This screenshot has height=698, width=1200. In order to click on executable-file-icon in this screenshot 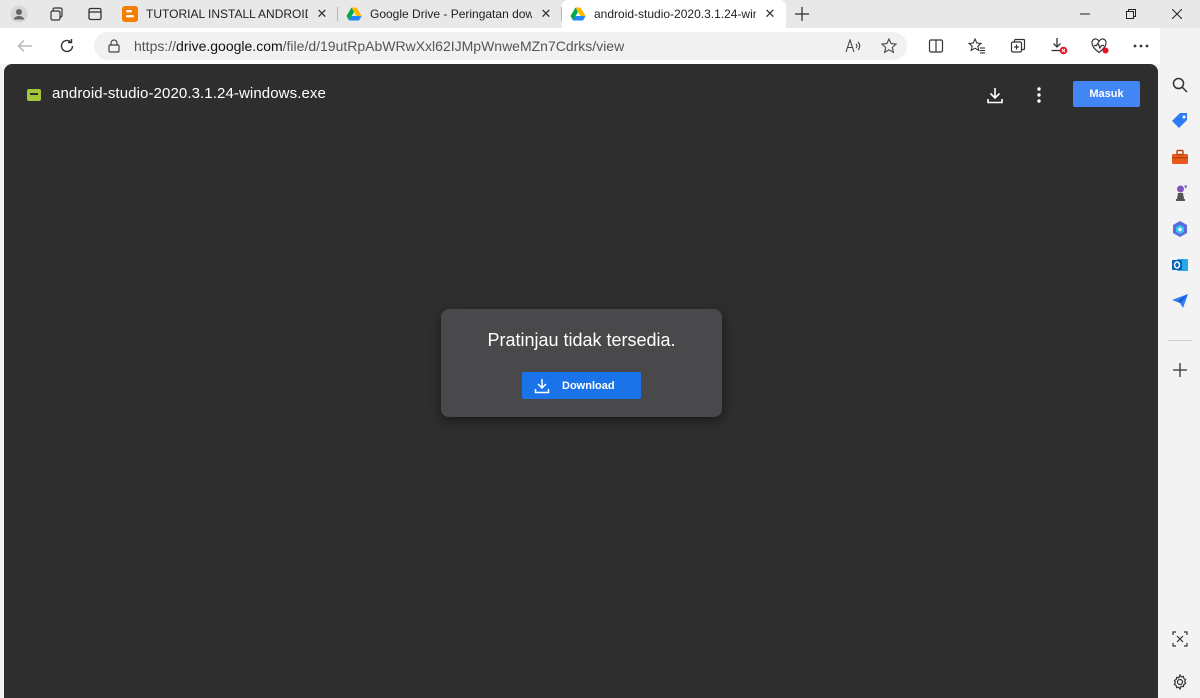, I will do `click(34, 95)`.